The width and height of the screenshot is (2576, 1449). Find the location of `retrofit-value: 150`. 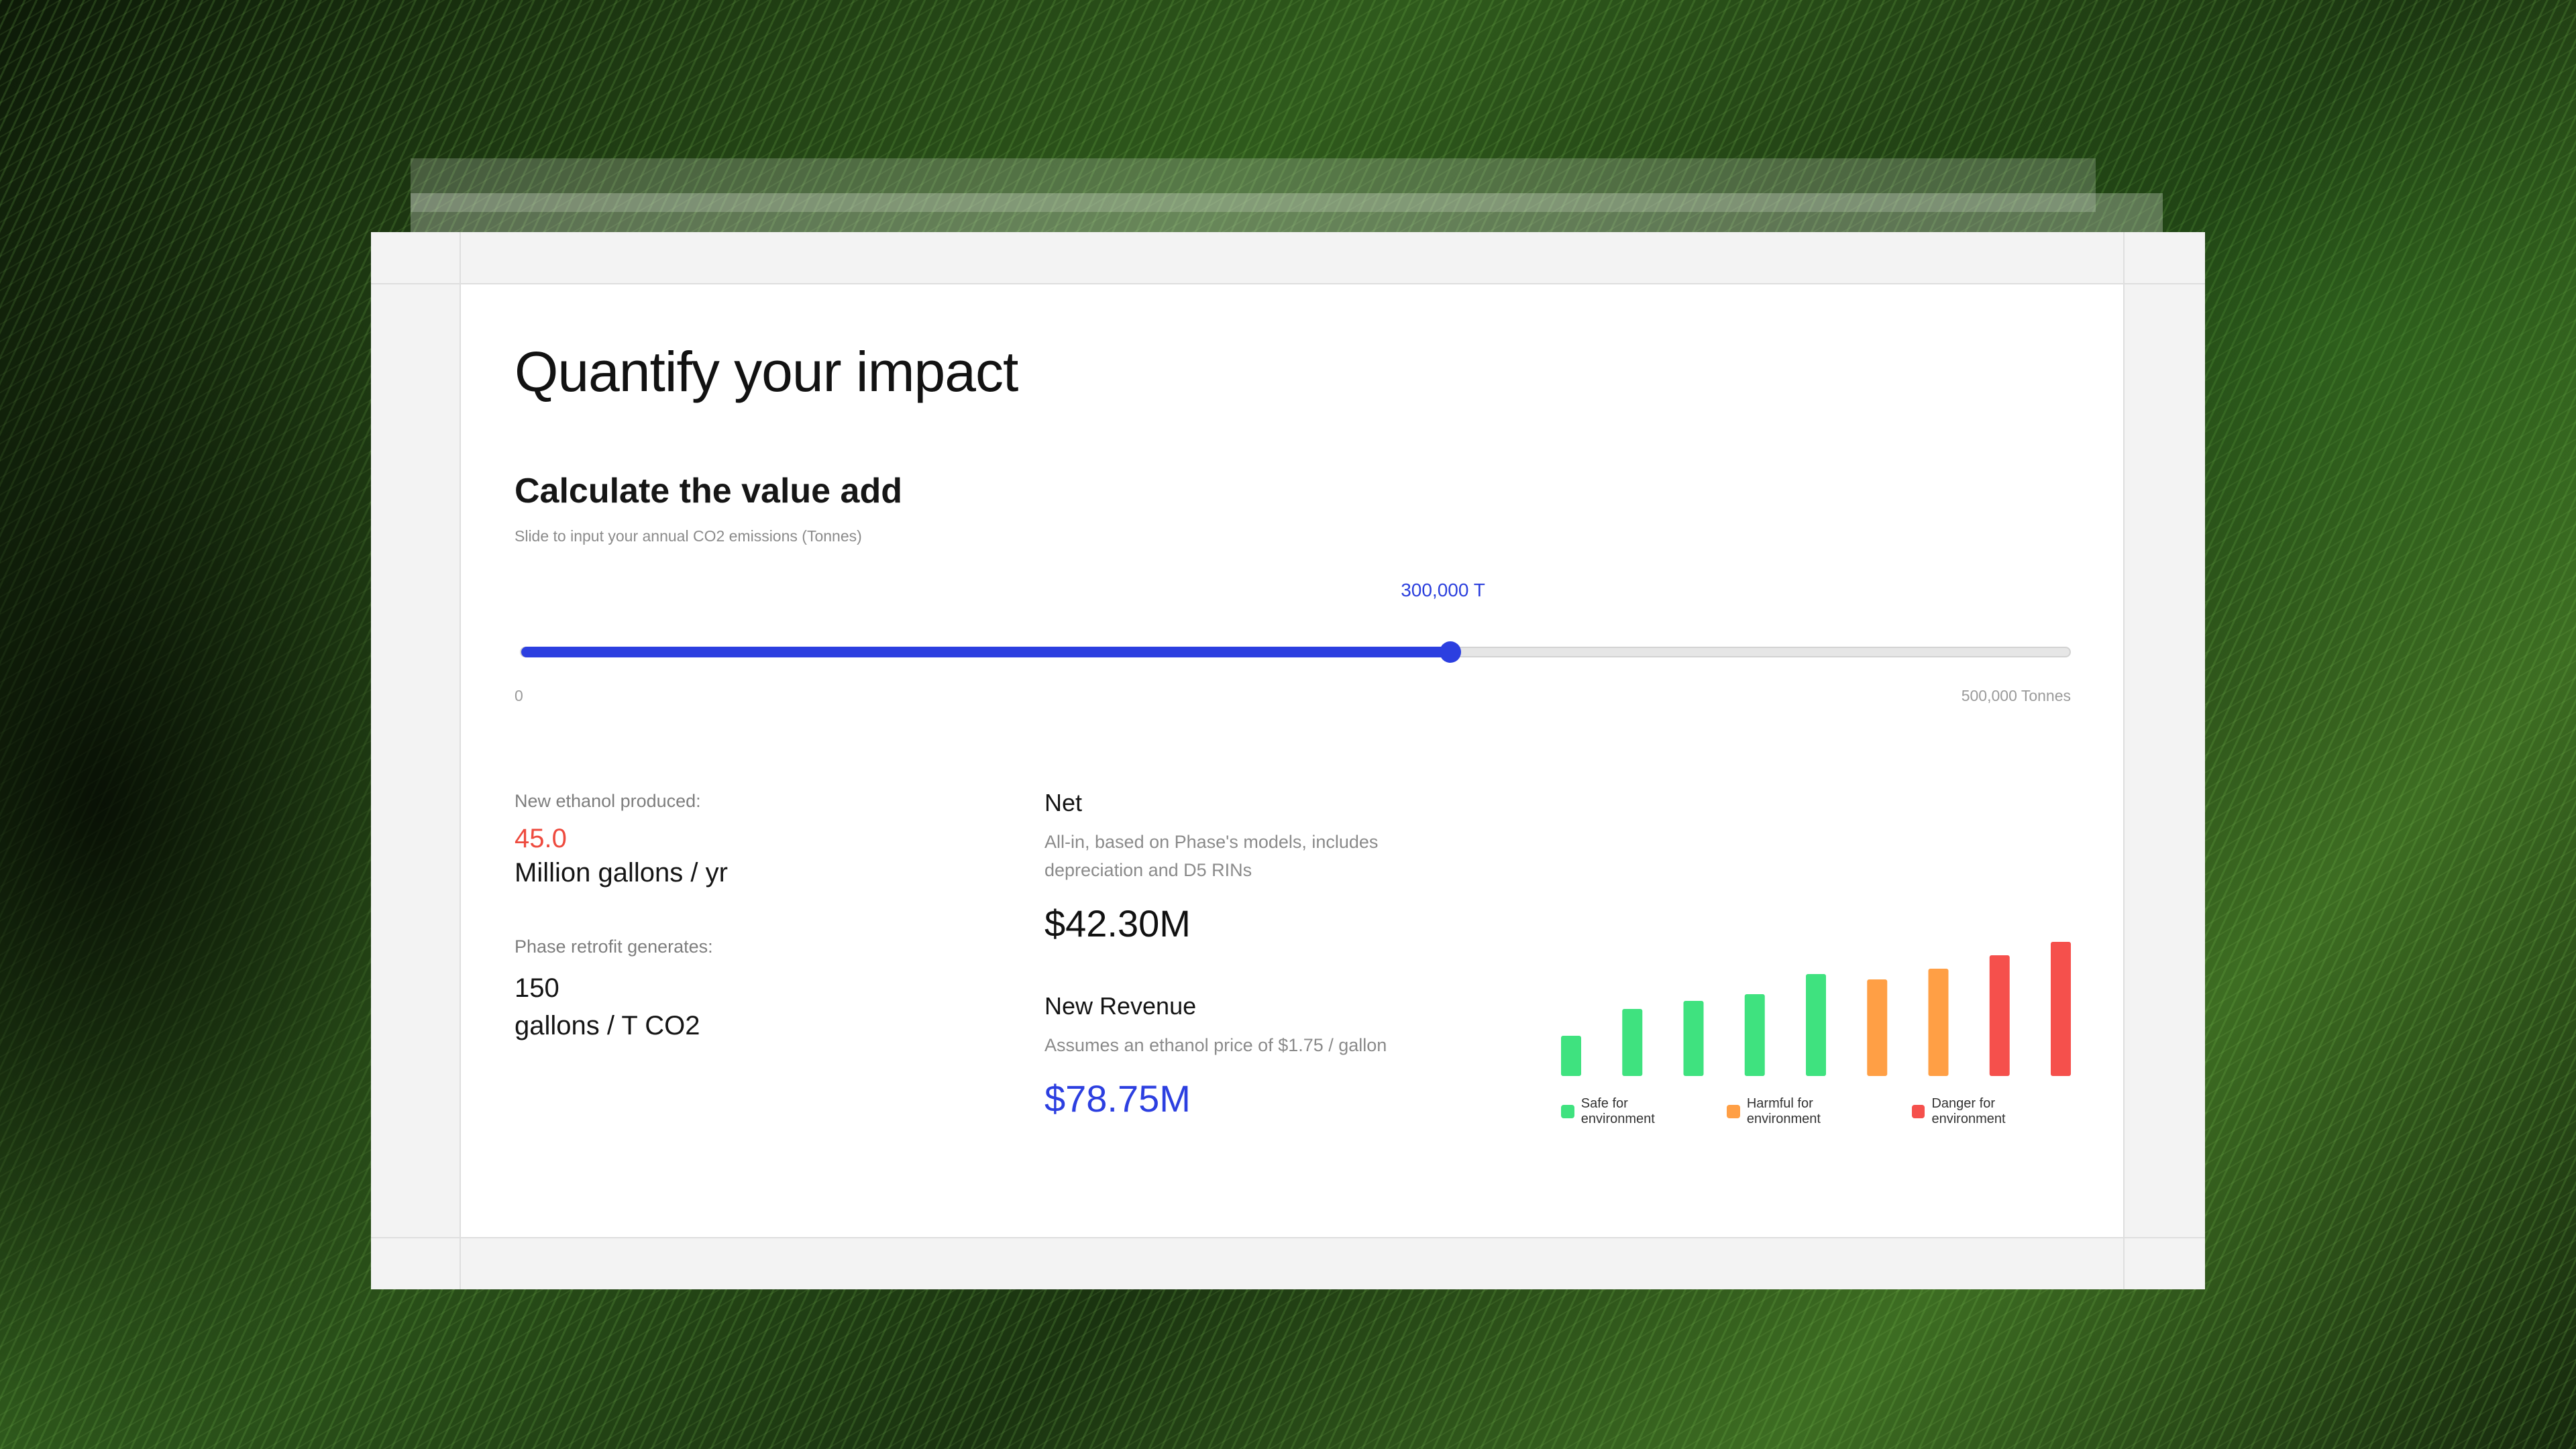

retrofit-value: 150 is located at coordinates (537, 988).